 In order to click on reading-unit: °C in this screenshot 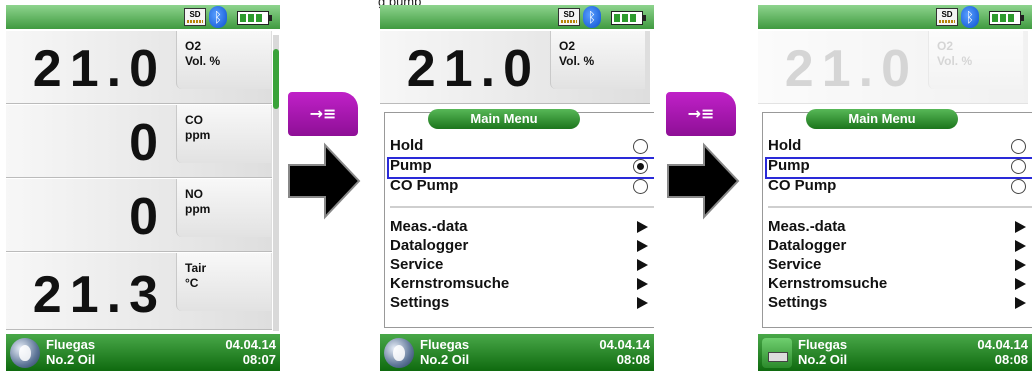, I will do `click(192, 283)`.